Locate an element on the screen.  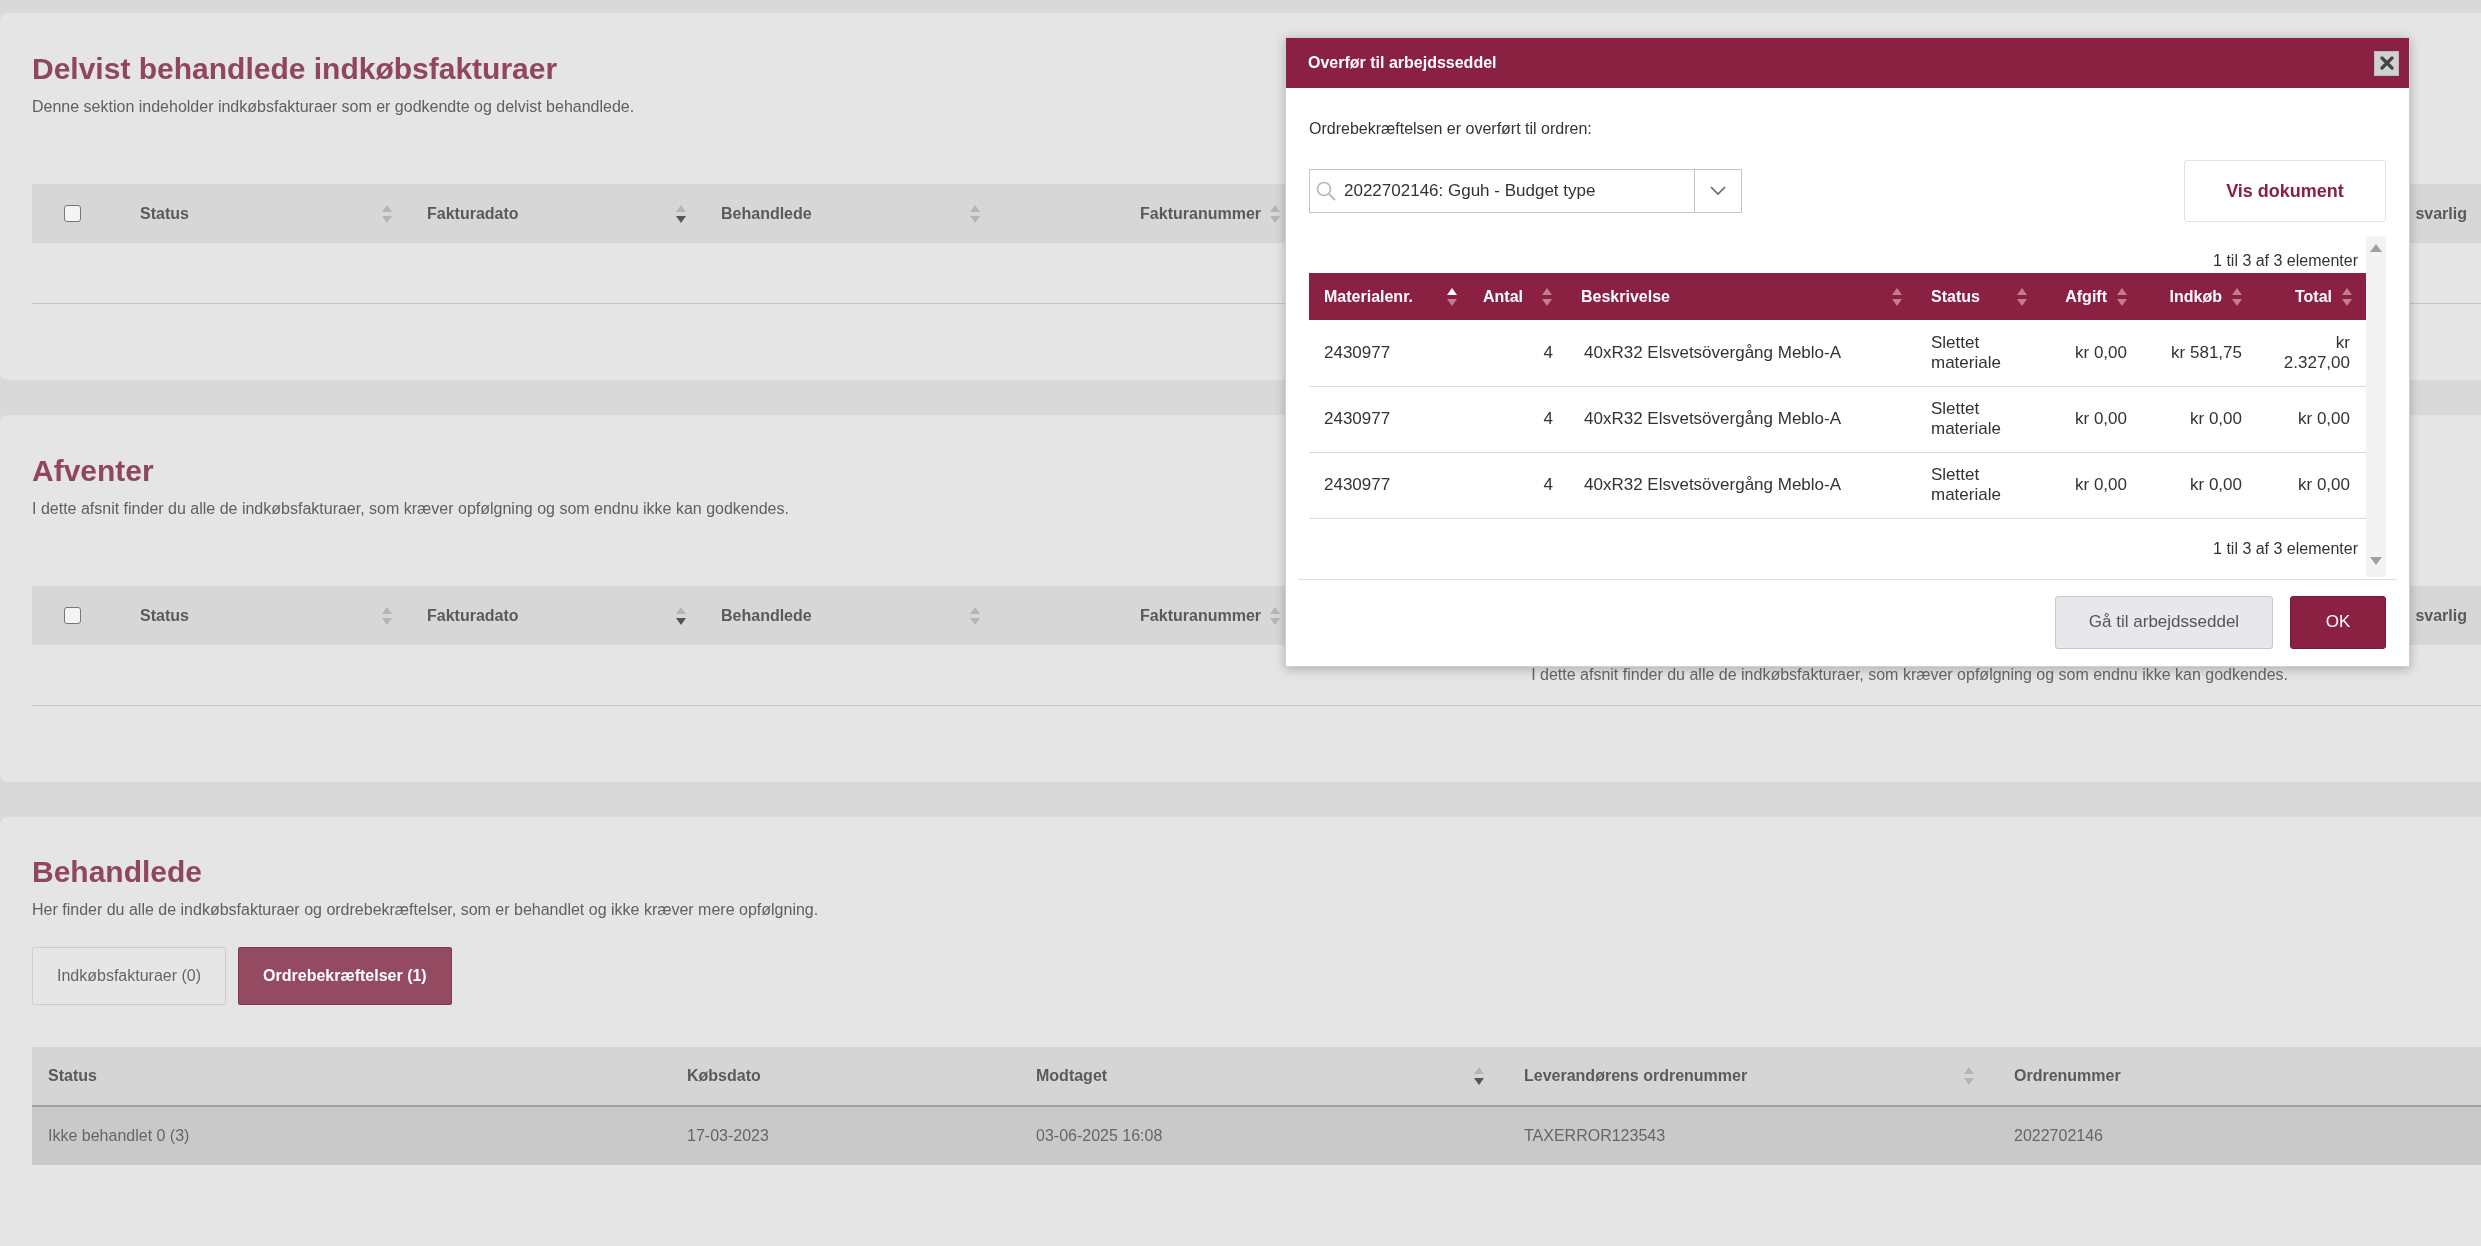
table-cell: Ikke behandlet 0 (3) is located at coordinates (119, 1136).